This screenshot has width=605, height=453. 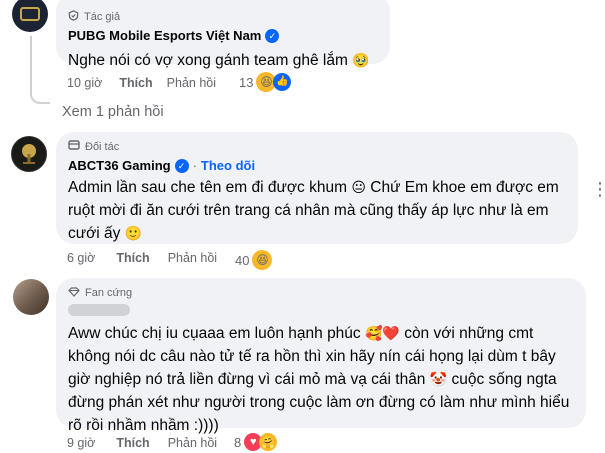 I want to click on reply-thread-line, so click(x=40, y=70).